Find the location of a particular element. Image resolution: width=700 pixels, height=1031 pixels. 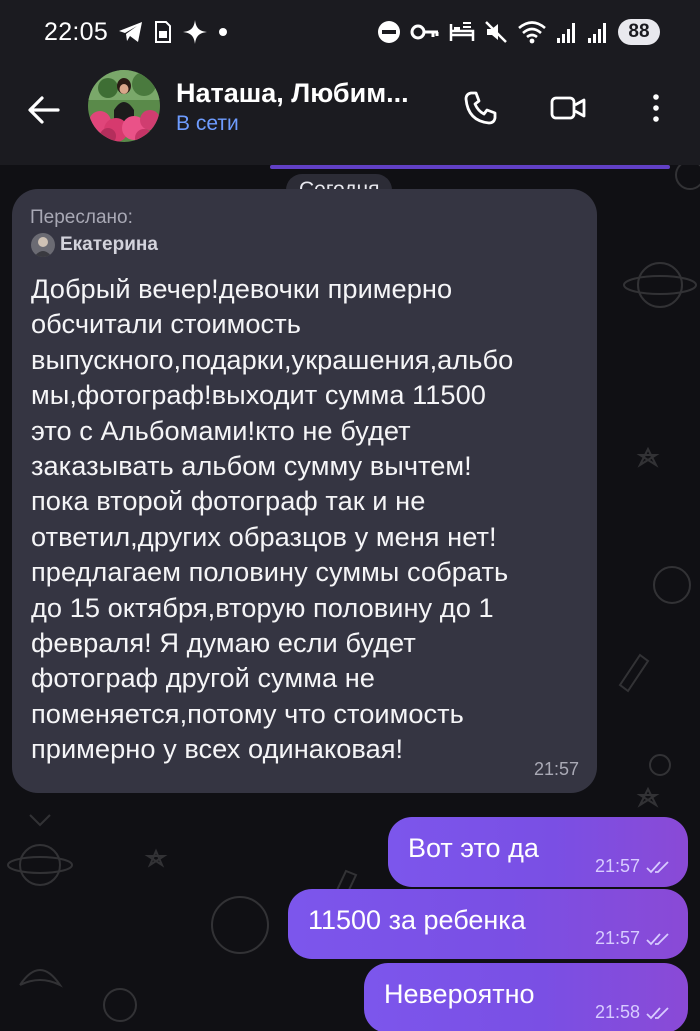

message-bubble-outgoing: Вот это да 21:57 is located at coordinates (538, 852).